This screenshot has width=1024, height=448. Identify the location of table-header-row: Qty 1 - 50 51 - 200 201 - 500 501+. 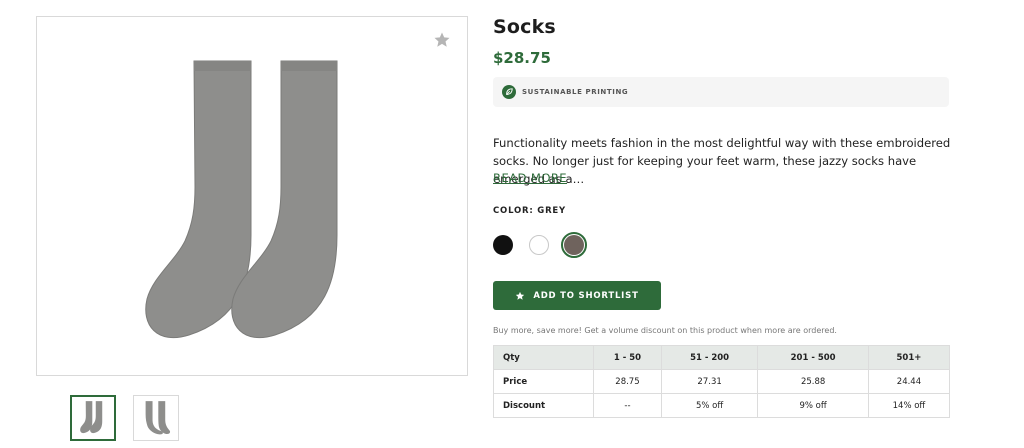
(722, 357).